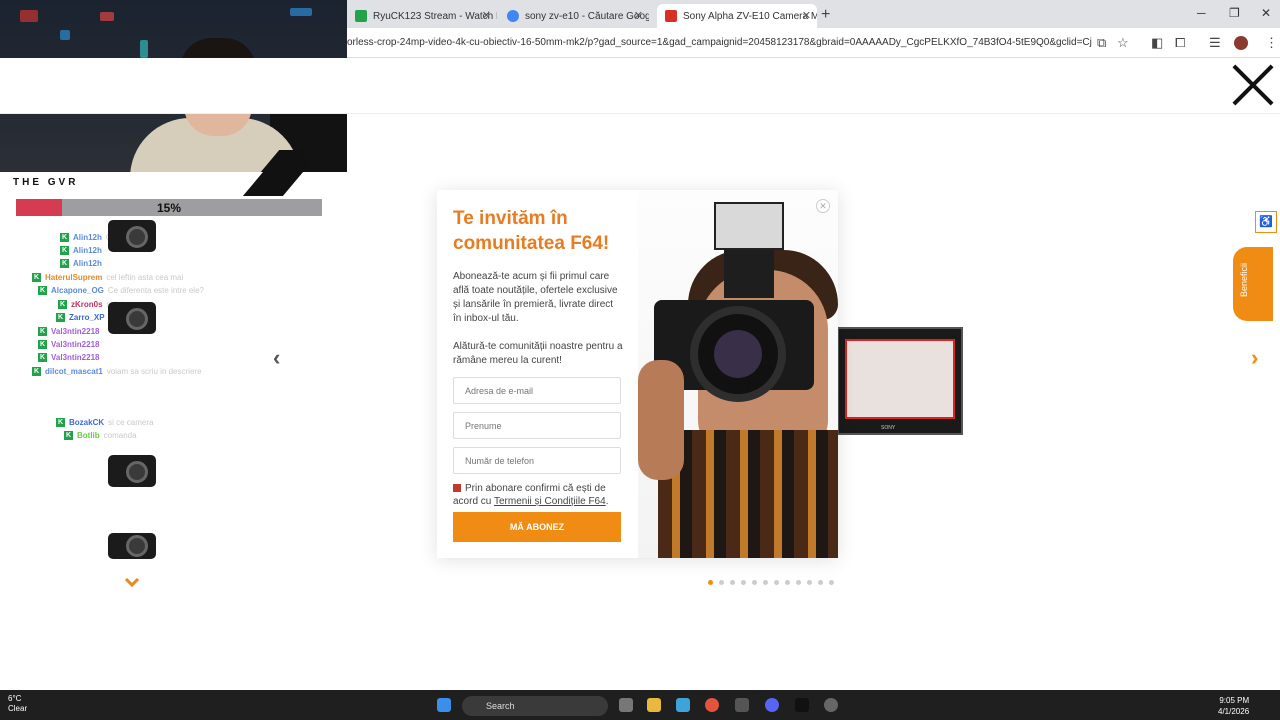  Describe the element at coordinates (1253, 85) in the screenshot. I see `close-overlay-icon` at that location.